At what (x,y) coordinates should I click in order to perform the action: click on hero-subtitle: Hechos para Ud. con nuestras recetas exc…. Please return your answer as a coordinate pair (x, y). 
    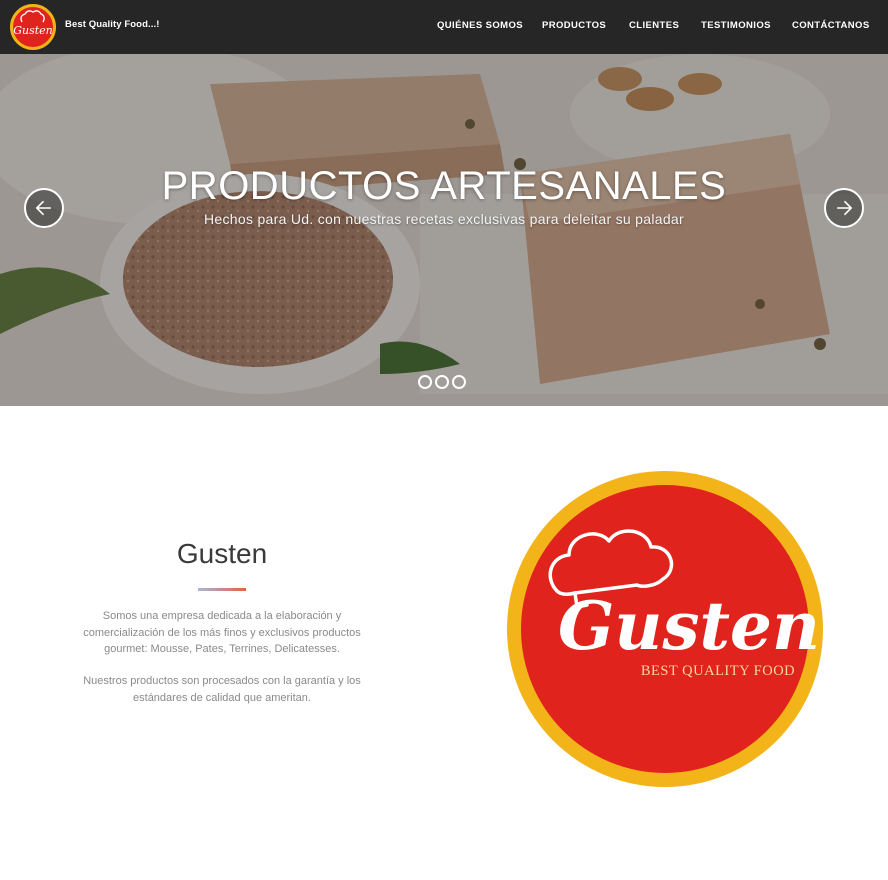
    Looking at the image, I should click on (444, 219).